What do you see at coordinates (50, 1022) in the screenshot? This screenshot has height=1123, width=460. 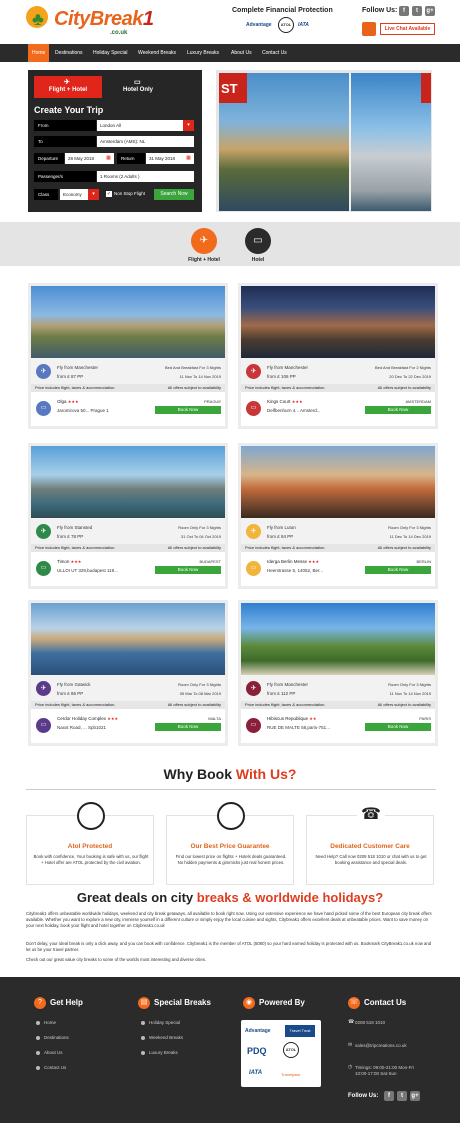 I see `footer-help-link: Home` at bounding box center [50, 1022].